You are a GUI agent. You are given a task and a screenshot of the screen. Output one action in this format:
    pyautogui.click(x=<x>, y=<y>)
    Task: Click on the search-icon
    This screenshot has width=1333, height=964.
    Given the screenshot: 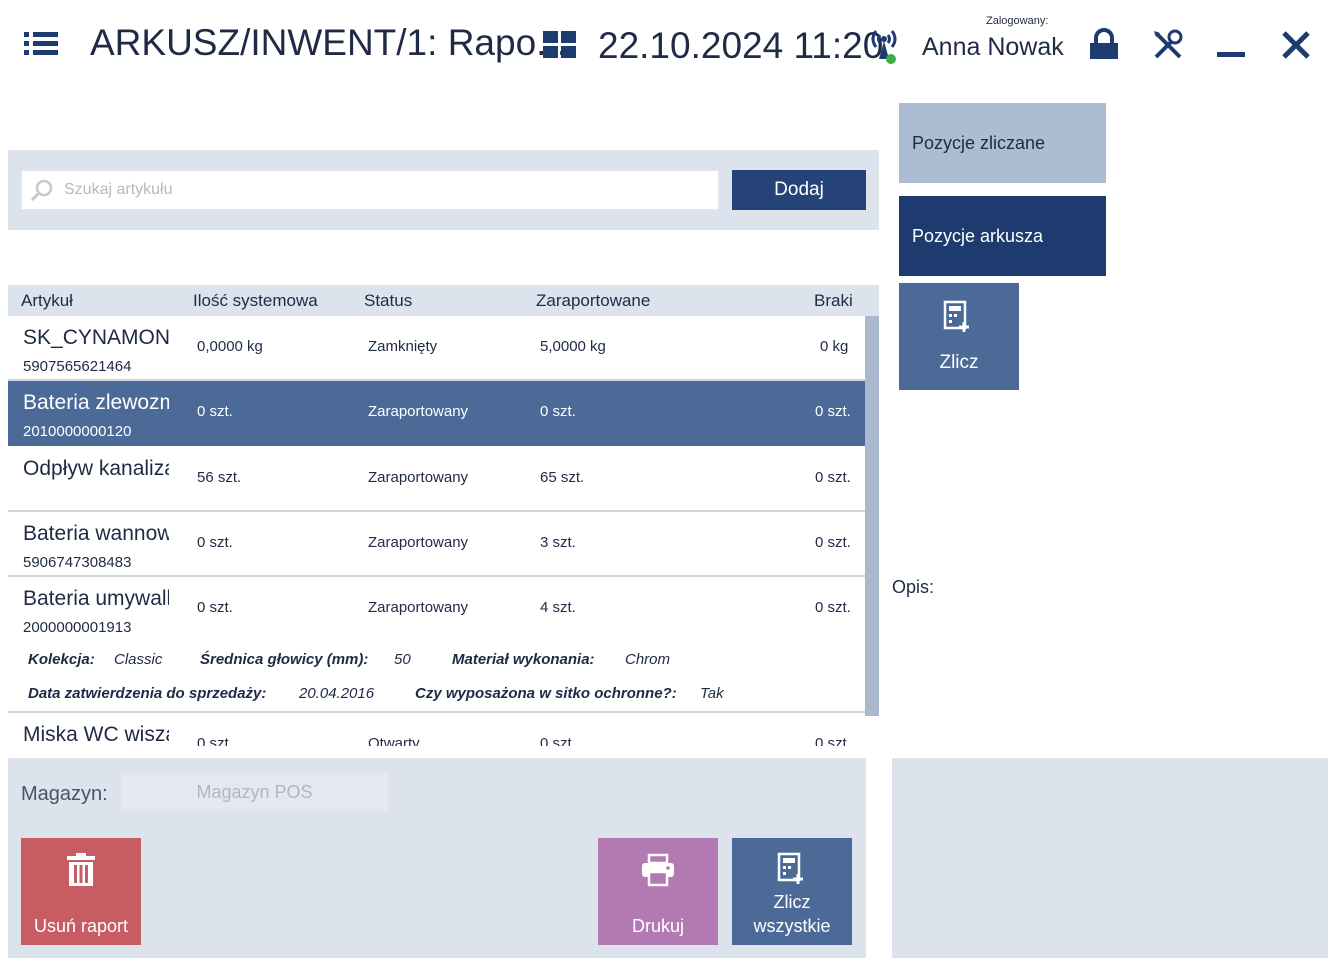 What is the action you would take?
    pyautogui.click(x=41, y=190)
    